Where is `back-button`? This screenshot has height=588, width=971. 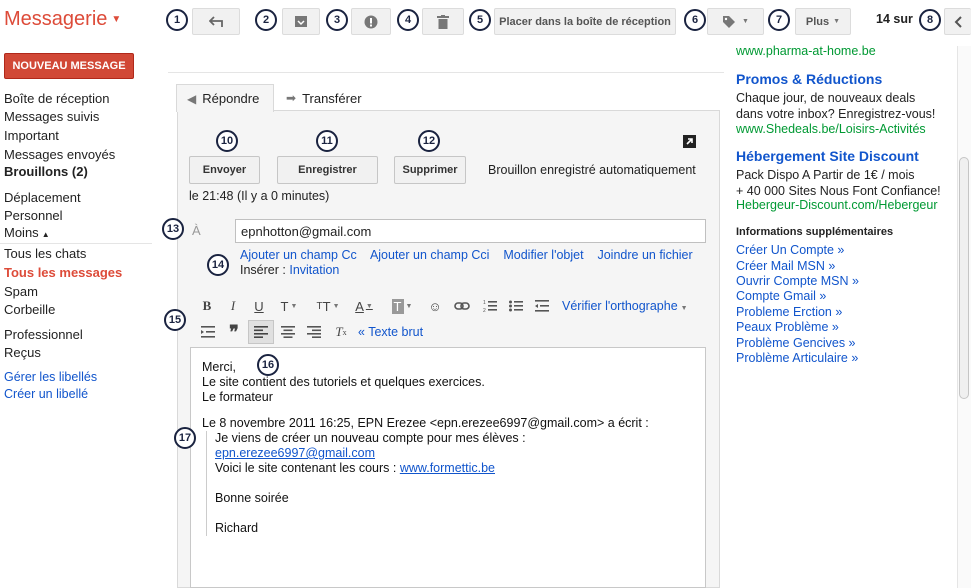 back-button is located at coordinates (216, 21).